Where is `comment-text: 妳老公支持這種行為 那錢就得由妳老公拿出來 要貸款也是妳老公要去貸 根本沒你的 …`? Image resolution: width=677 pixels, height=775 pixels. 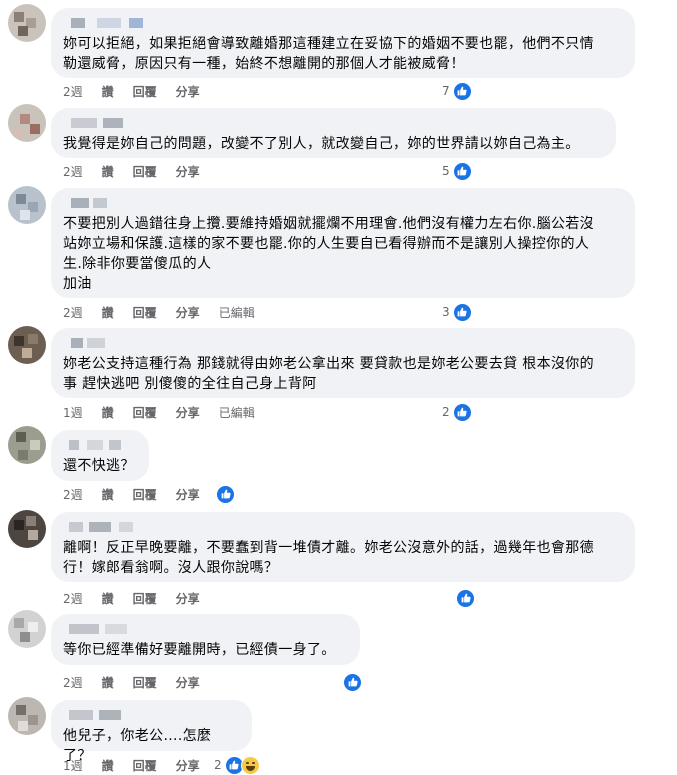
comment-text: 妳老公支持這種行為 那錢就得由妳老公拿出來 要貸款也是妳老公要去貸 根本沒你的 … is located at coordinates (328, 374).